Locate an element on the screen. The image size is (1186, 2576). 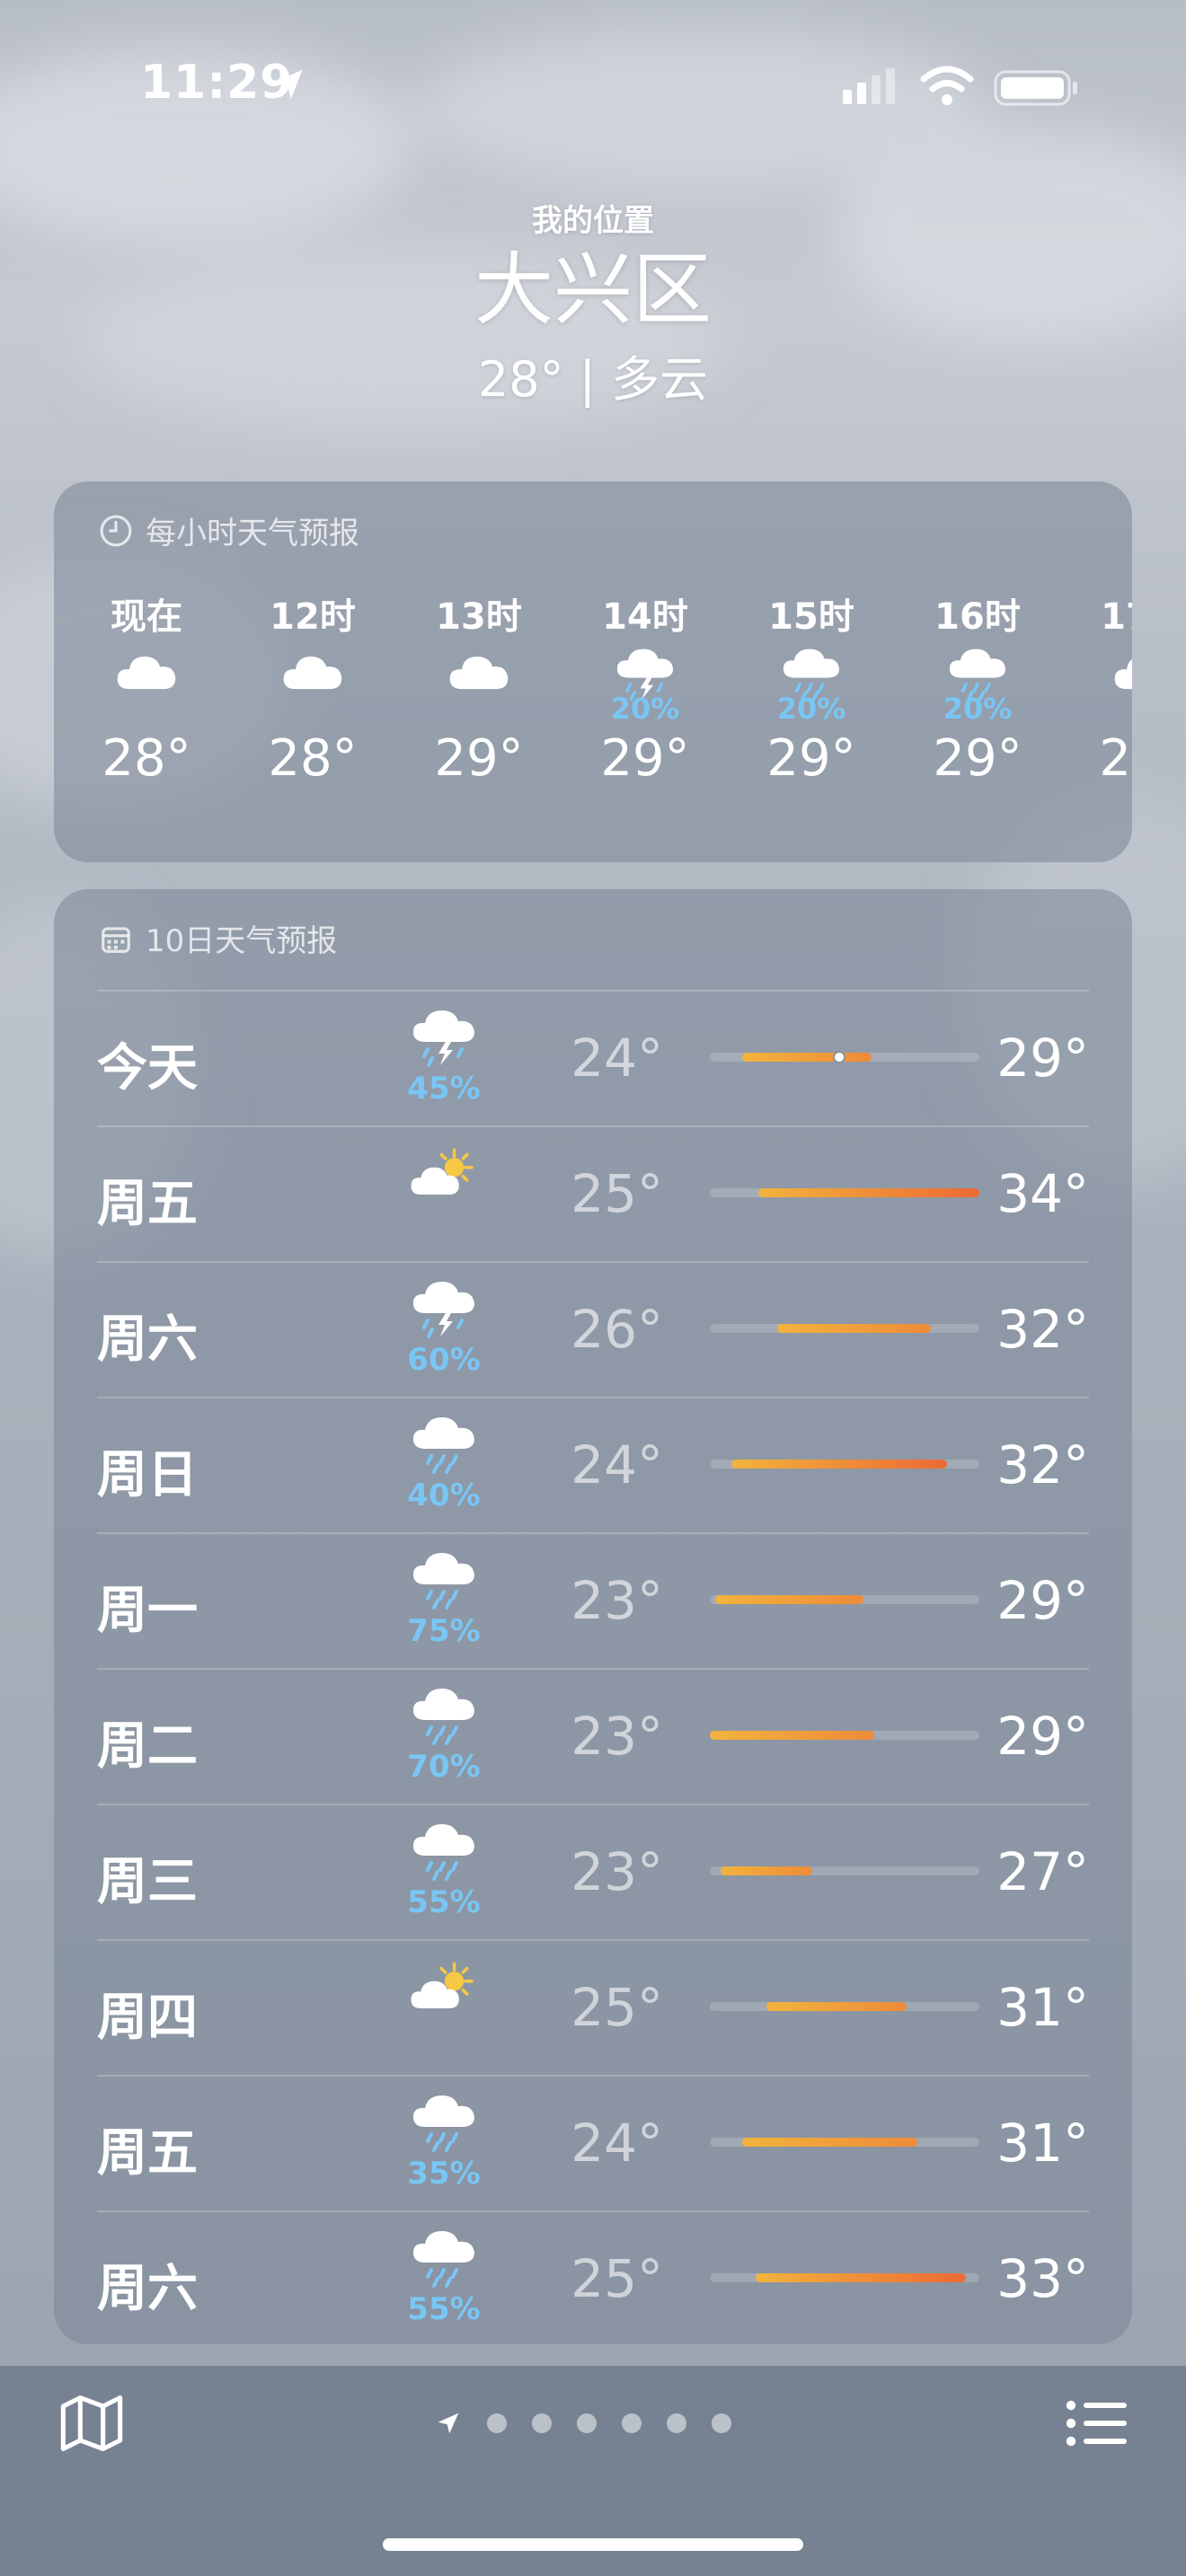
my-location-label: 我的位置 is located at coordinates (593, 221).